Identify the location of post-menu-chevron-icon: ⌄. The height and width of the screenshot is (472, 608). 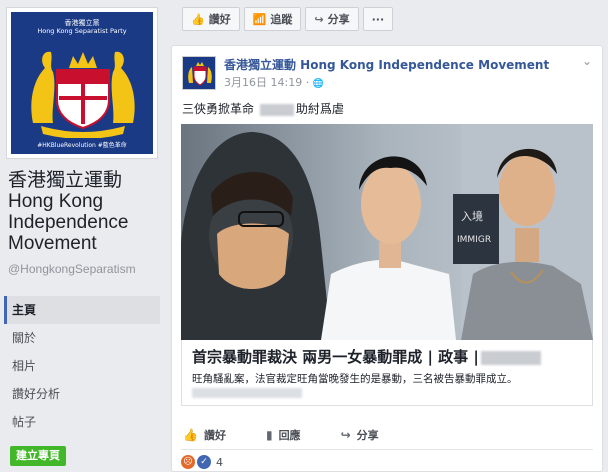
(587, 61).